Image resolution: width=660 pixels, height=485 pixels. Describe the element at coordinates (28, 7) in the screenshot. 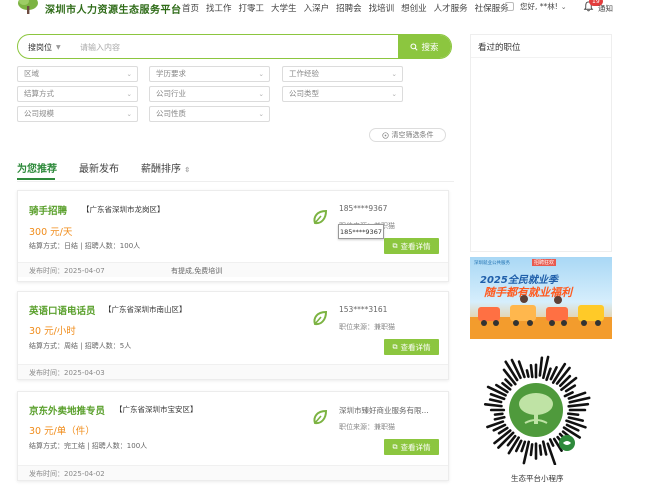

I see `tree-logo-icon` at that location.